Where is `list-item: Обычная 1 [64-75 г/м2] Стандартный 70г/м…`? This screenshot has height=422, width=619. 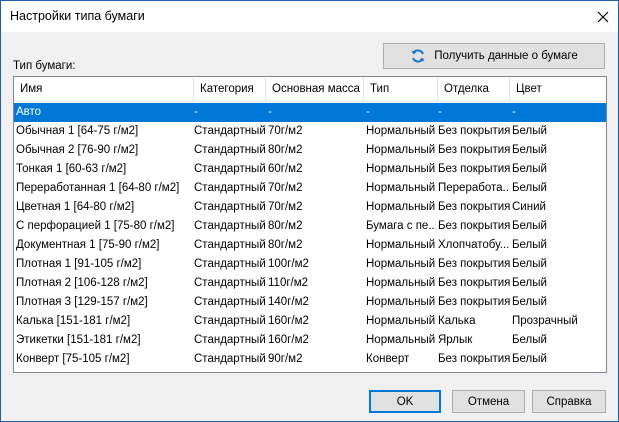 list-item: Обычная 1 [64-75 г/м2] Стандартный 70г/м… is located at coordinates (310, 131).